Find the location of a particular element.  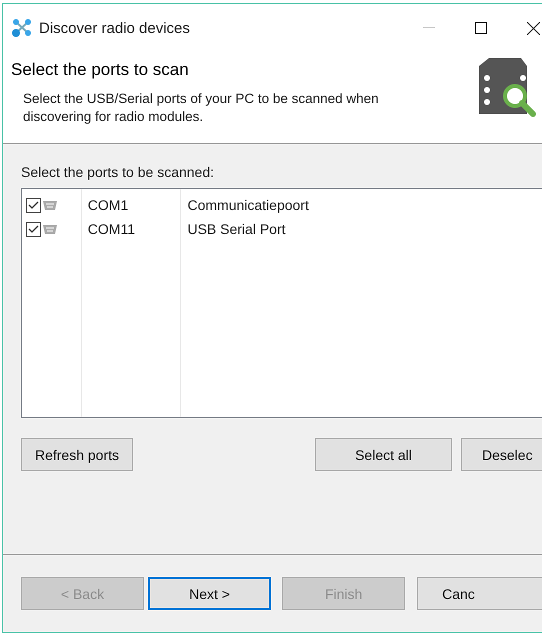

wizard-button: Canc is located at coordinates (479, 593).